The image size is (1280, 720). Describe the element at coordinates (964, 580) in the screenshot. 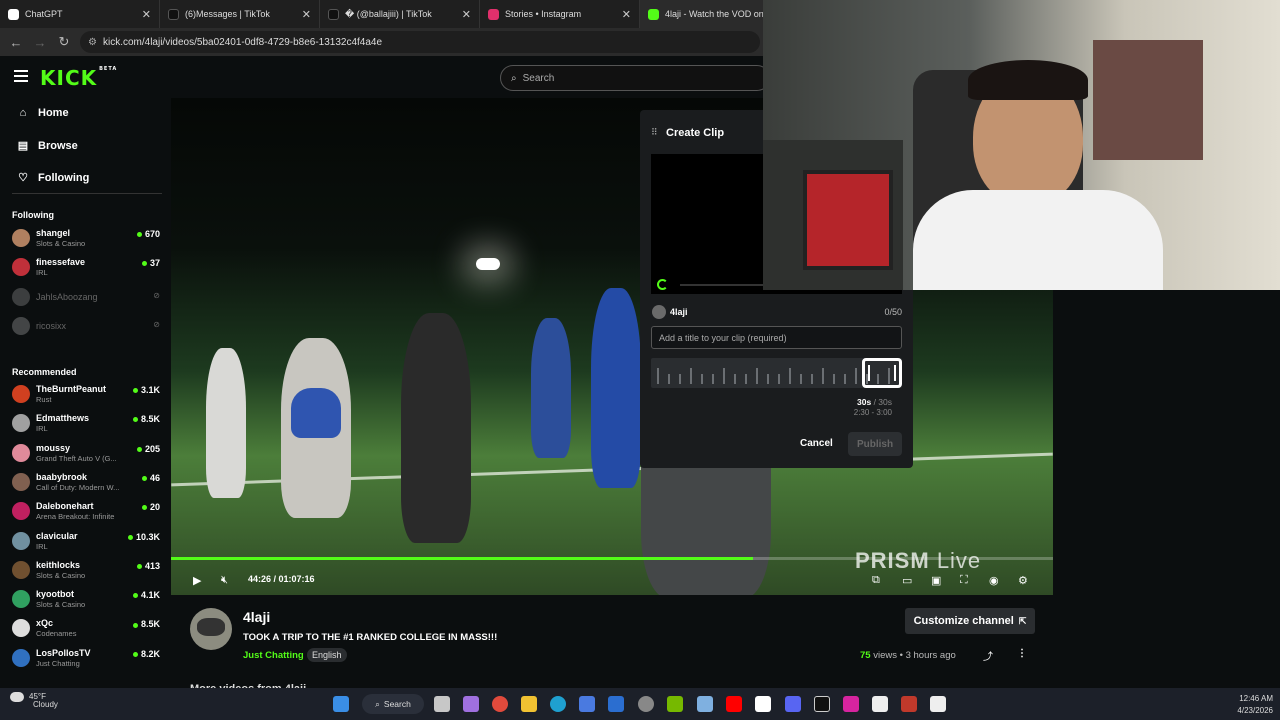

I see `fullscreen-icon: ⛶` at that location.